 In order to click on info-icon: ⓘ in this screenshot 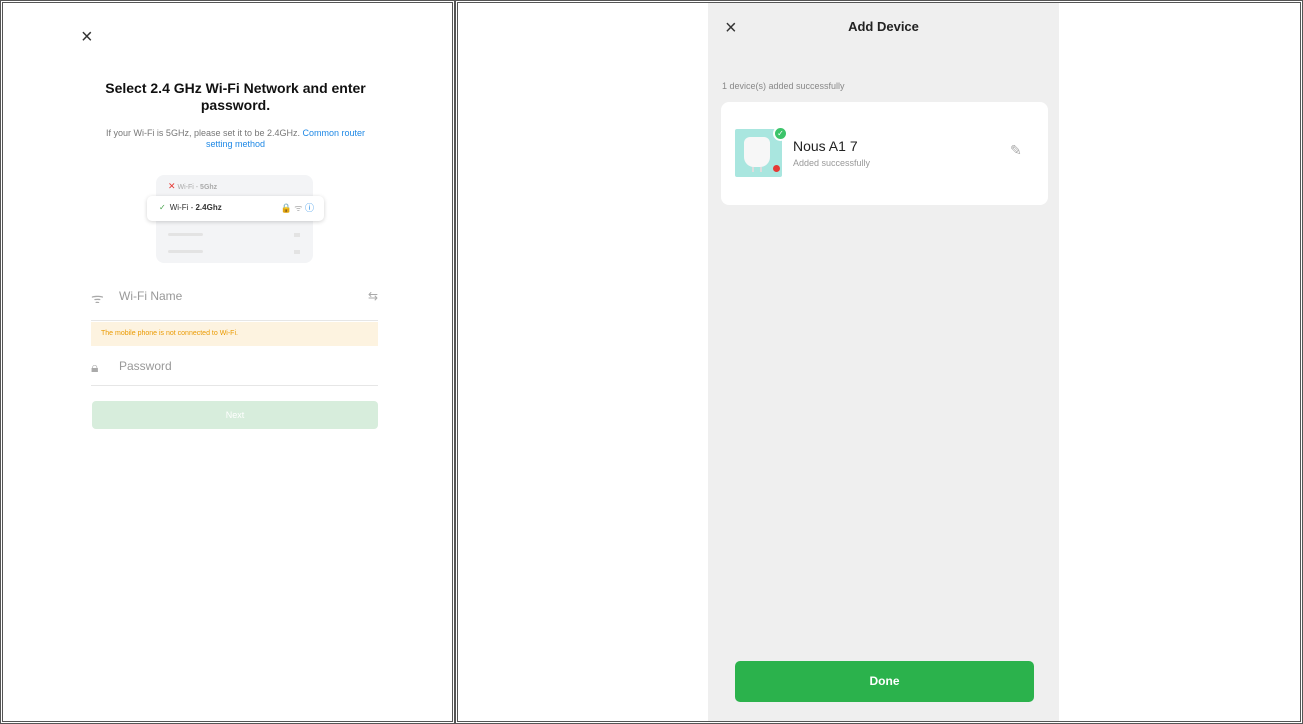, I will do `click(309, 208)`.